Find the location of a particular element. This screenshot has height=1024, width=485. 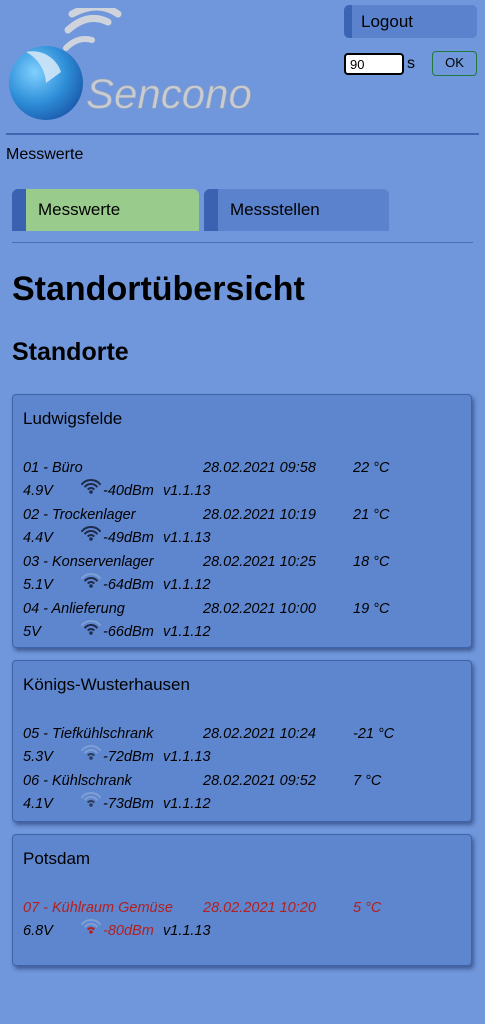

timeout-unit-label: s is located at coordinates (411, 63).